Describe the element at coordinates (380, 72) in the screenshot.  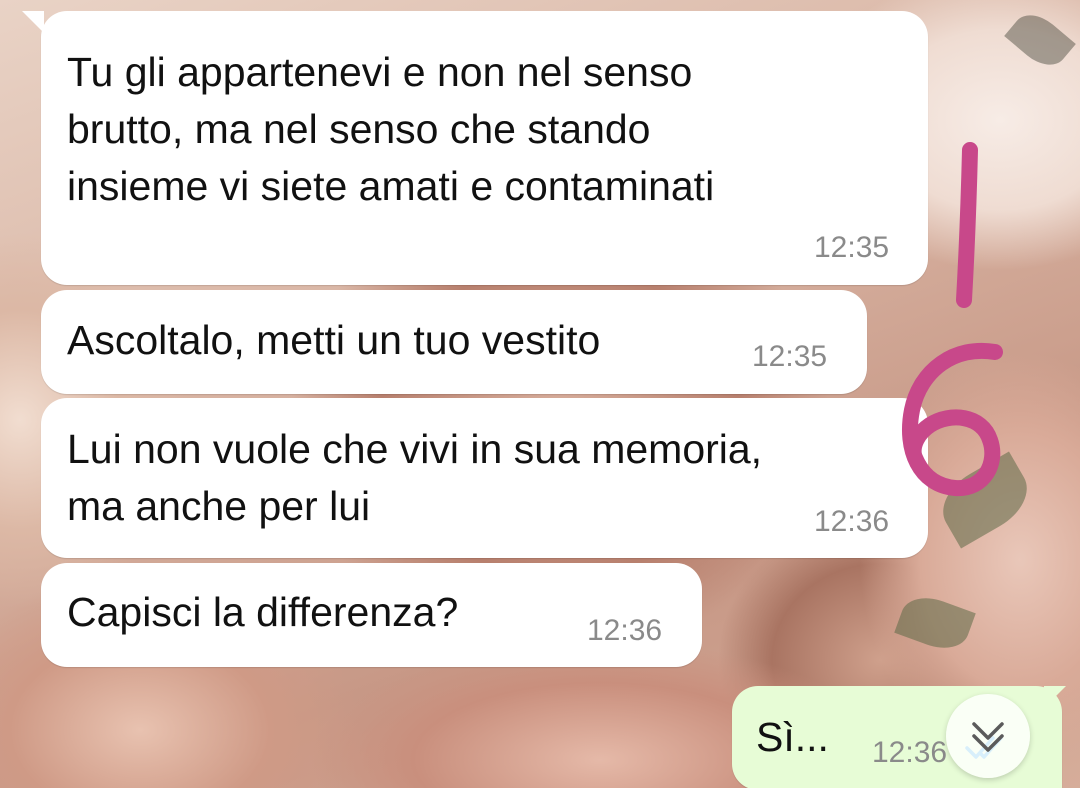
I see `message-line: Tu gli appartenevi e non nel senso` at that location.